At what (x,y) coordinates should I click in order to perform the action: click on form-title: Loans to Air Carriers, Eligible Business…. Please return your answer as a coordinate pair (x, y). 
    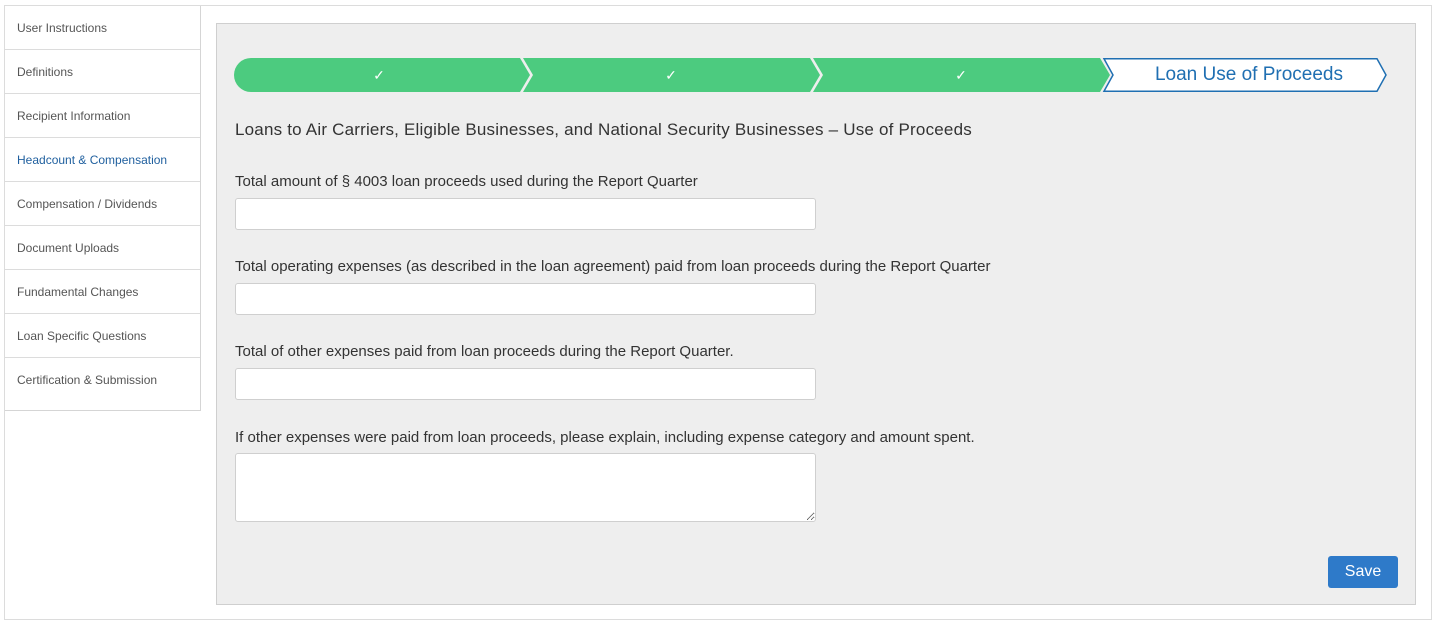
    Looking at the image, I should click on (603, 129).